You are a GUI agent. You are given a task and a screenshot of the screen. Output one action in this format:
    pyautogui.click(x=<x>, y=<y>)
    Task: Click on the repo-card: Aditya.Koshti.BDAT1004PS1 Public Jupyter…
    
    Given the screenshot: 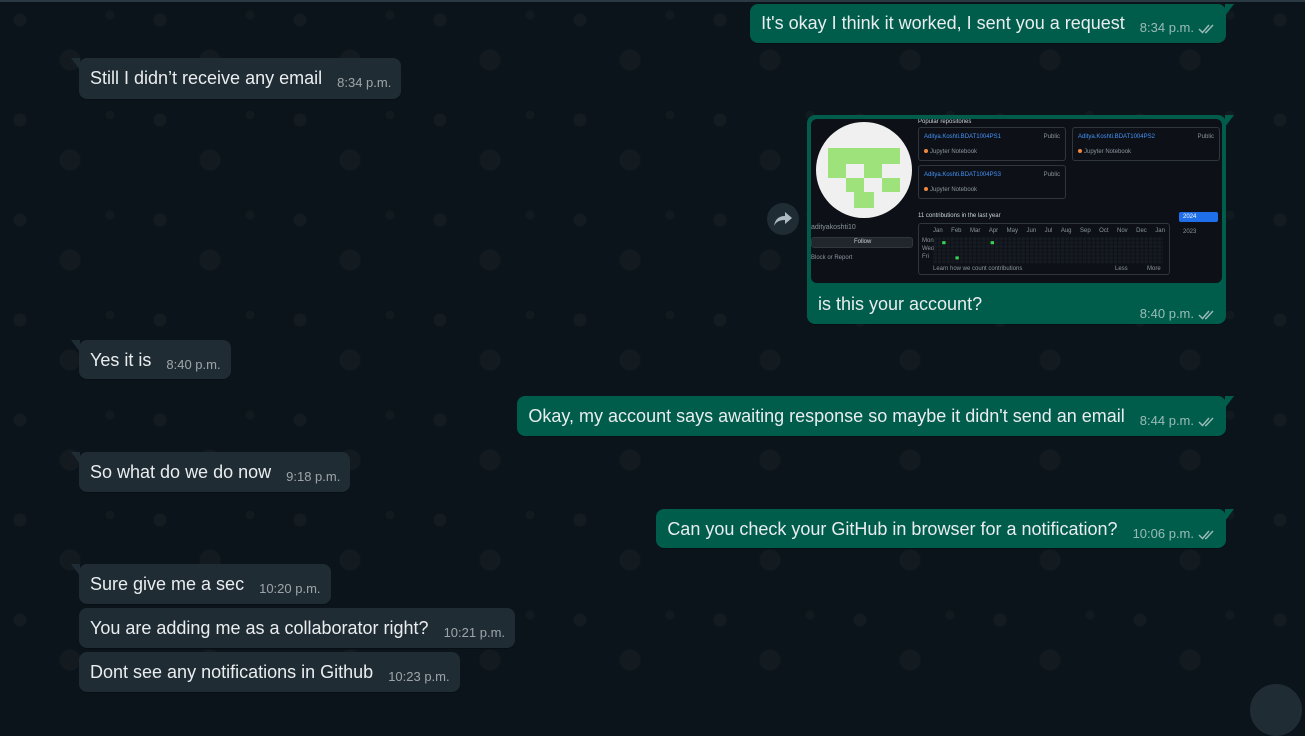 What is the action you would take?
    pyautogui.click(x=992, y=144)
    